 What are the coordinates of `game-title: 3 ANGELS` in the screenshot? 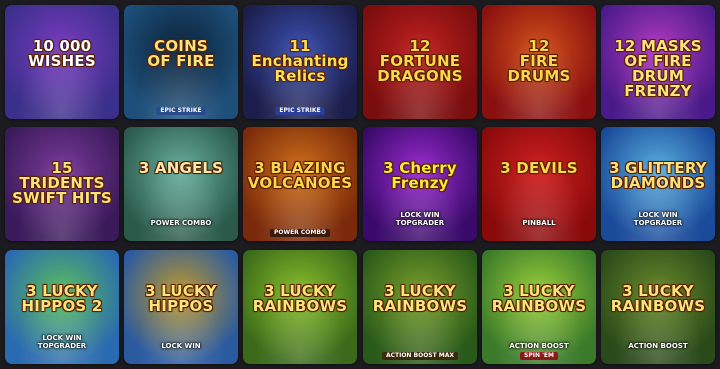 It's located at (181, 168).